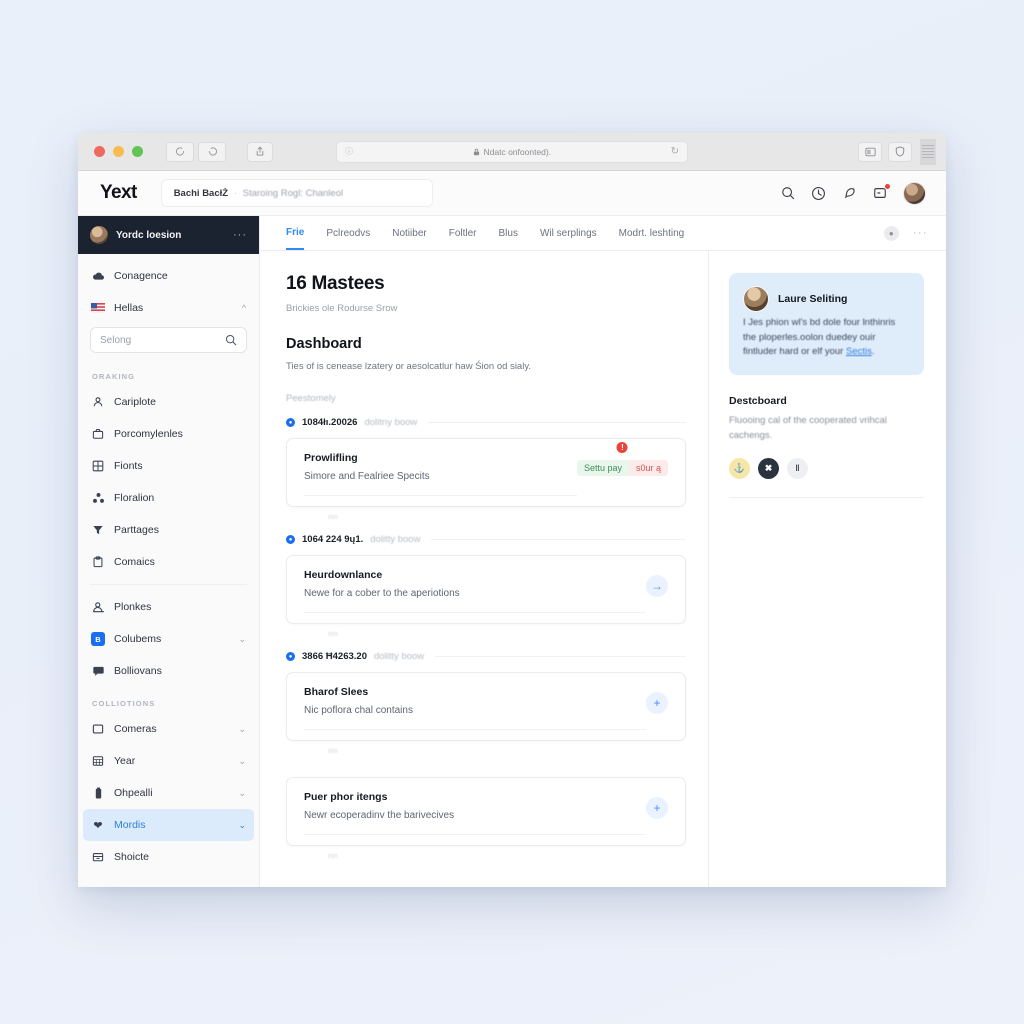  Describe the element at coordinates (168, 761) in the screenshot. I see `sidebar-item-year: Year ⌄` at that location.